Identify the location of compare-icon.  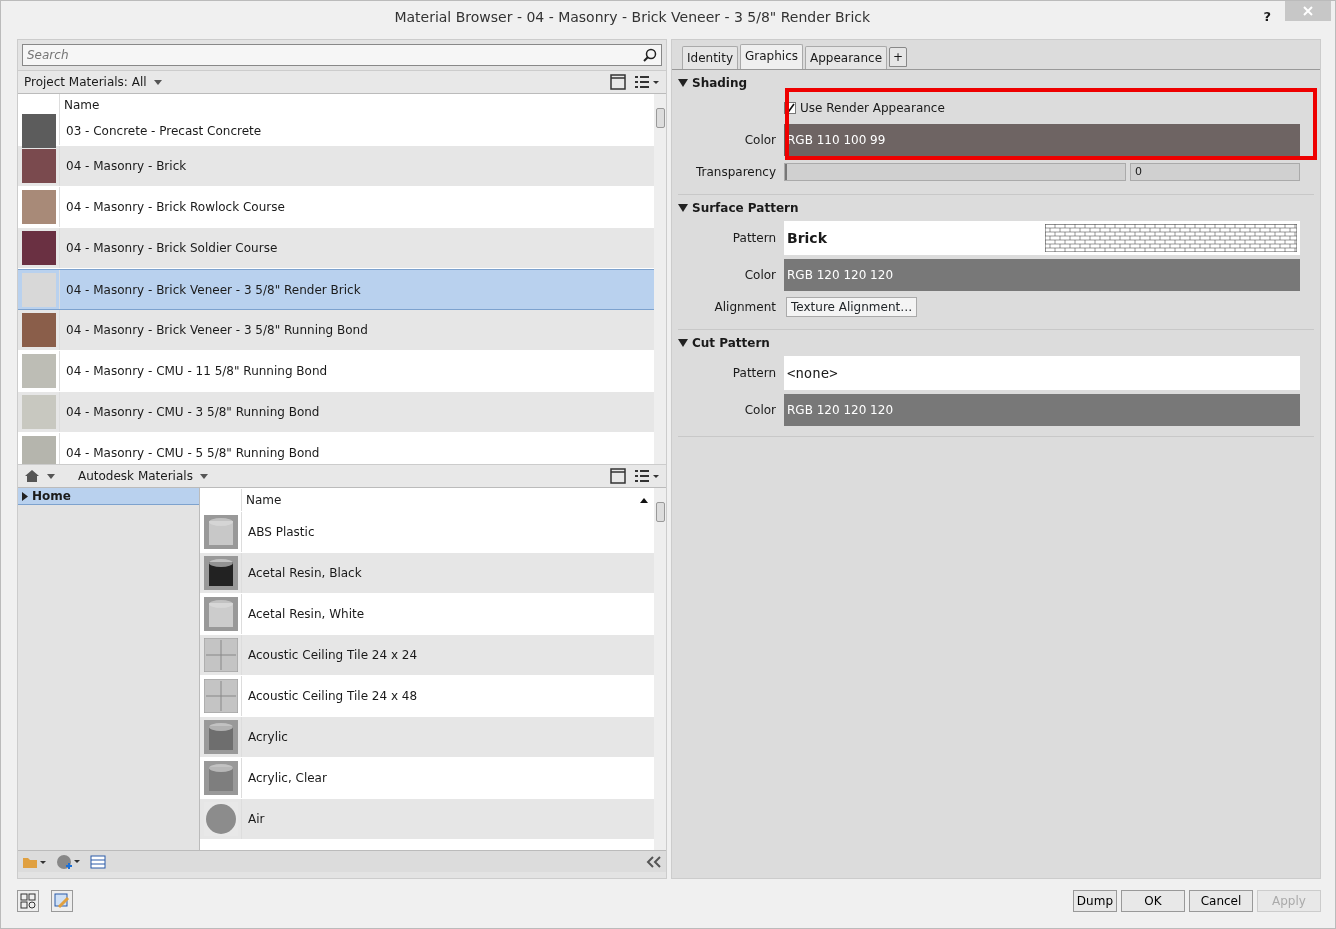
(28, 901).